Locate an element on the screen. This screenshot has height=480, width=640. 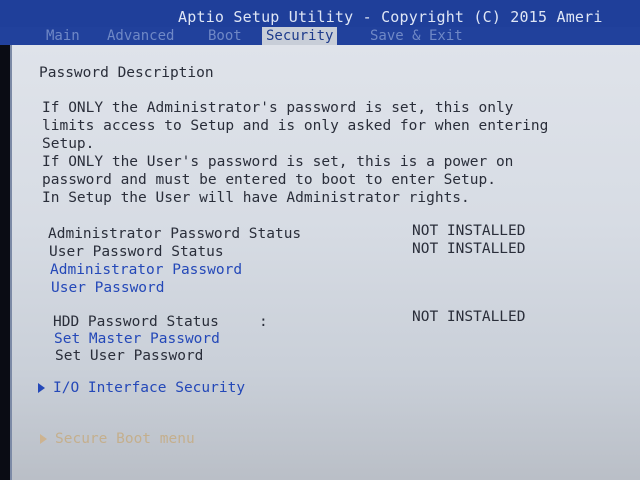
section-title: Password Description is located at coordinates (126, 73).